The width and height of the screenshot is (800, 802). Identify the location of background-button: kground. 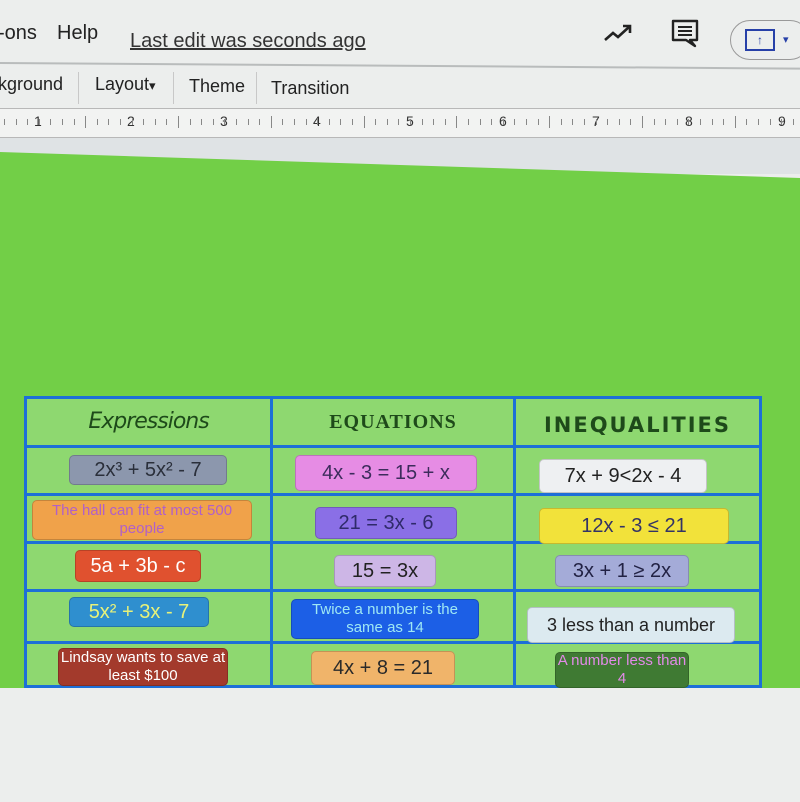
(31, 84).